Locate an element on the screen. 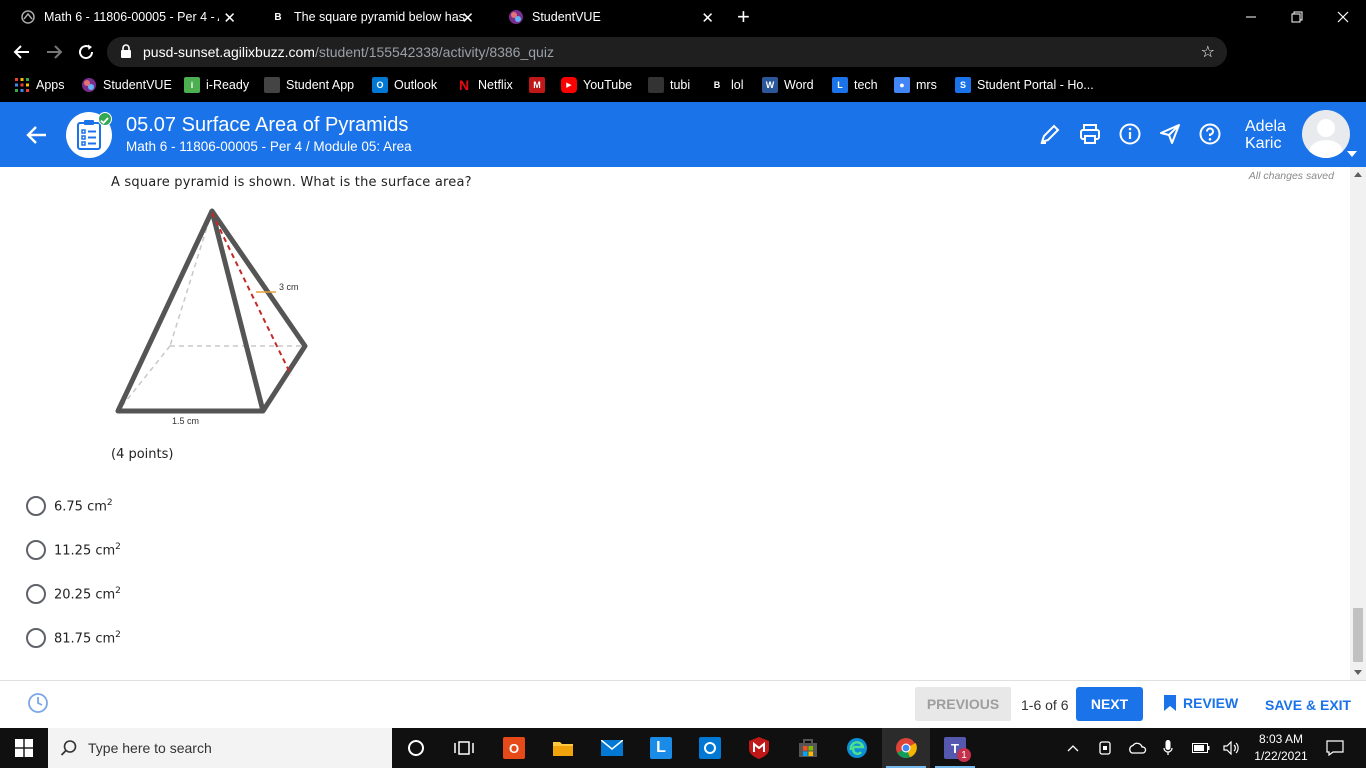 The width and height of the screenshot is (1366, 768). launchpad-icon: L is located at coordinates (661, 748).